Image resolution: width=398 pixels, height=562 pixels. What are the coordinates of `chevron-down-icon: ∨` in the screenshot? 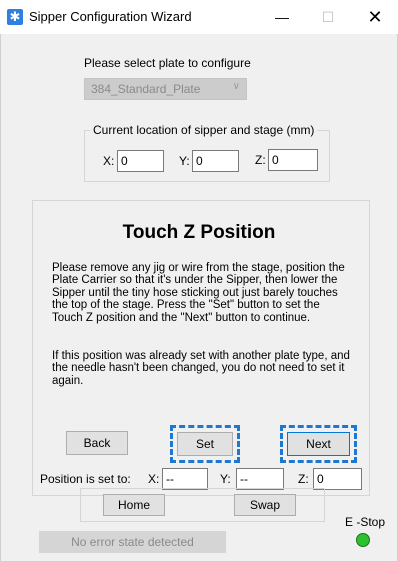 It's located at (236, 86).